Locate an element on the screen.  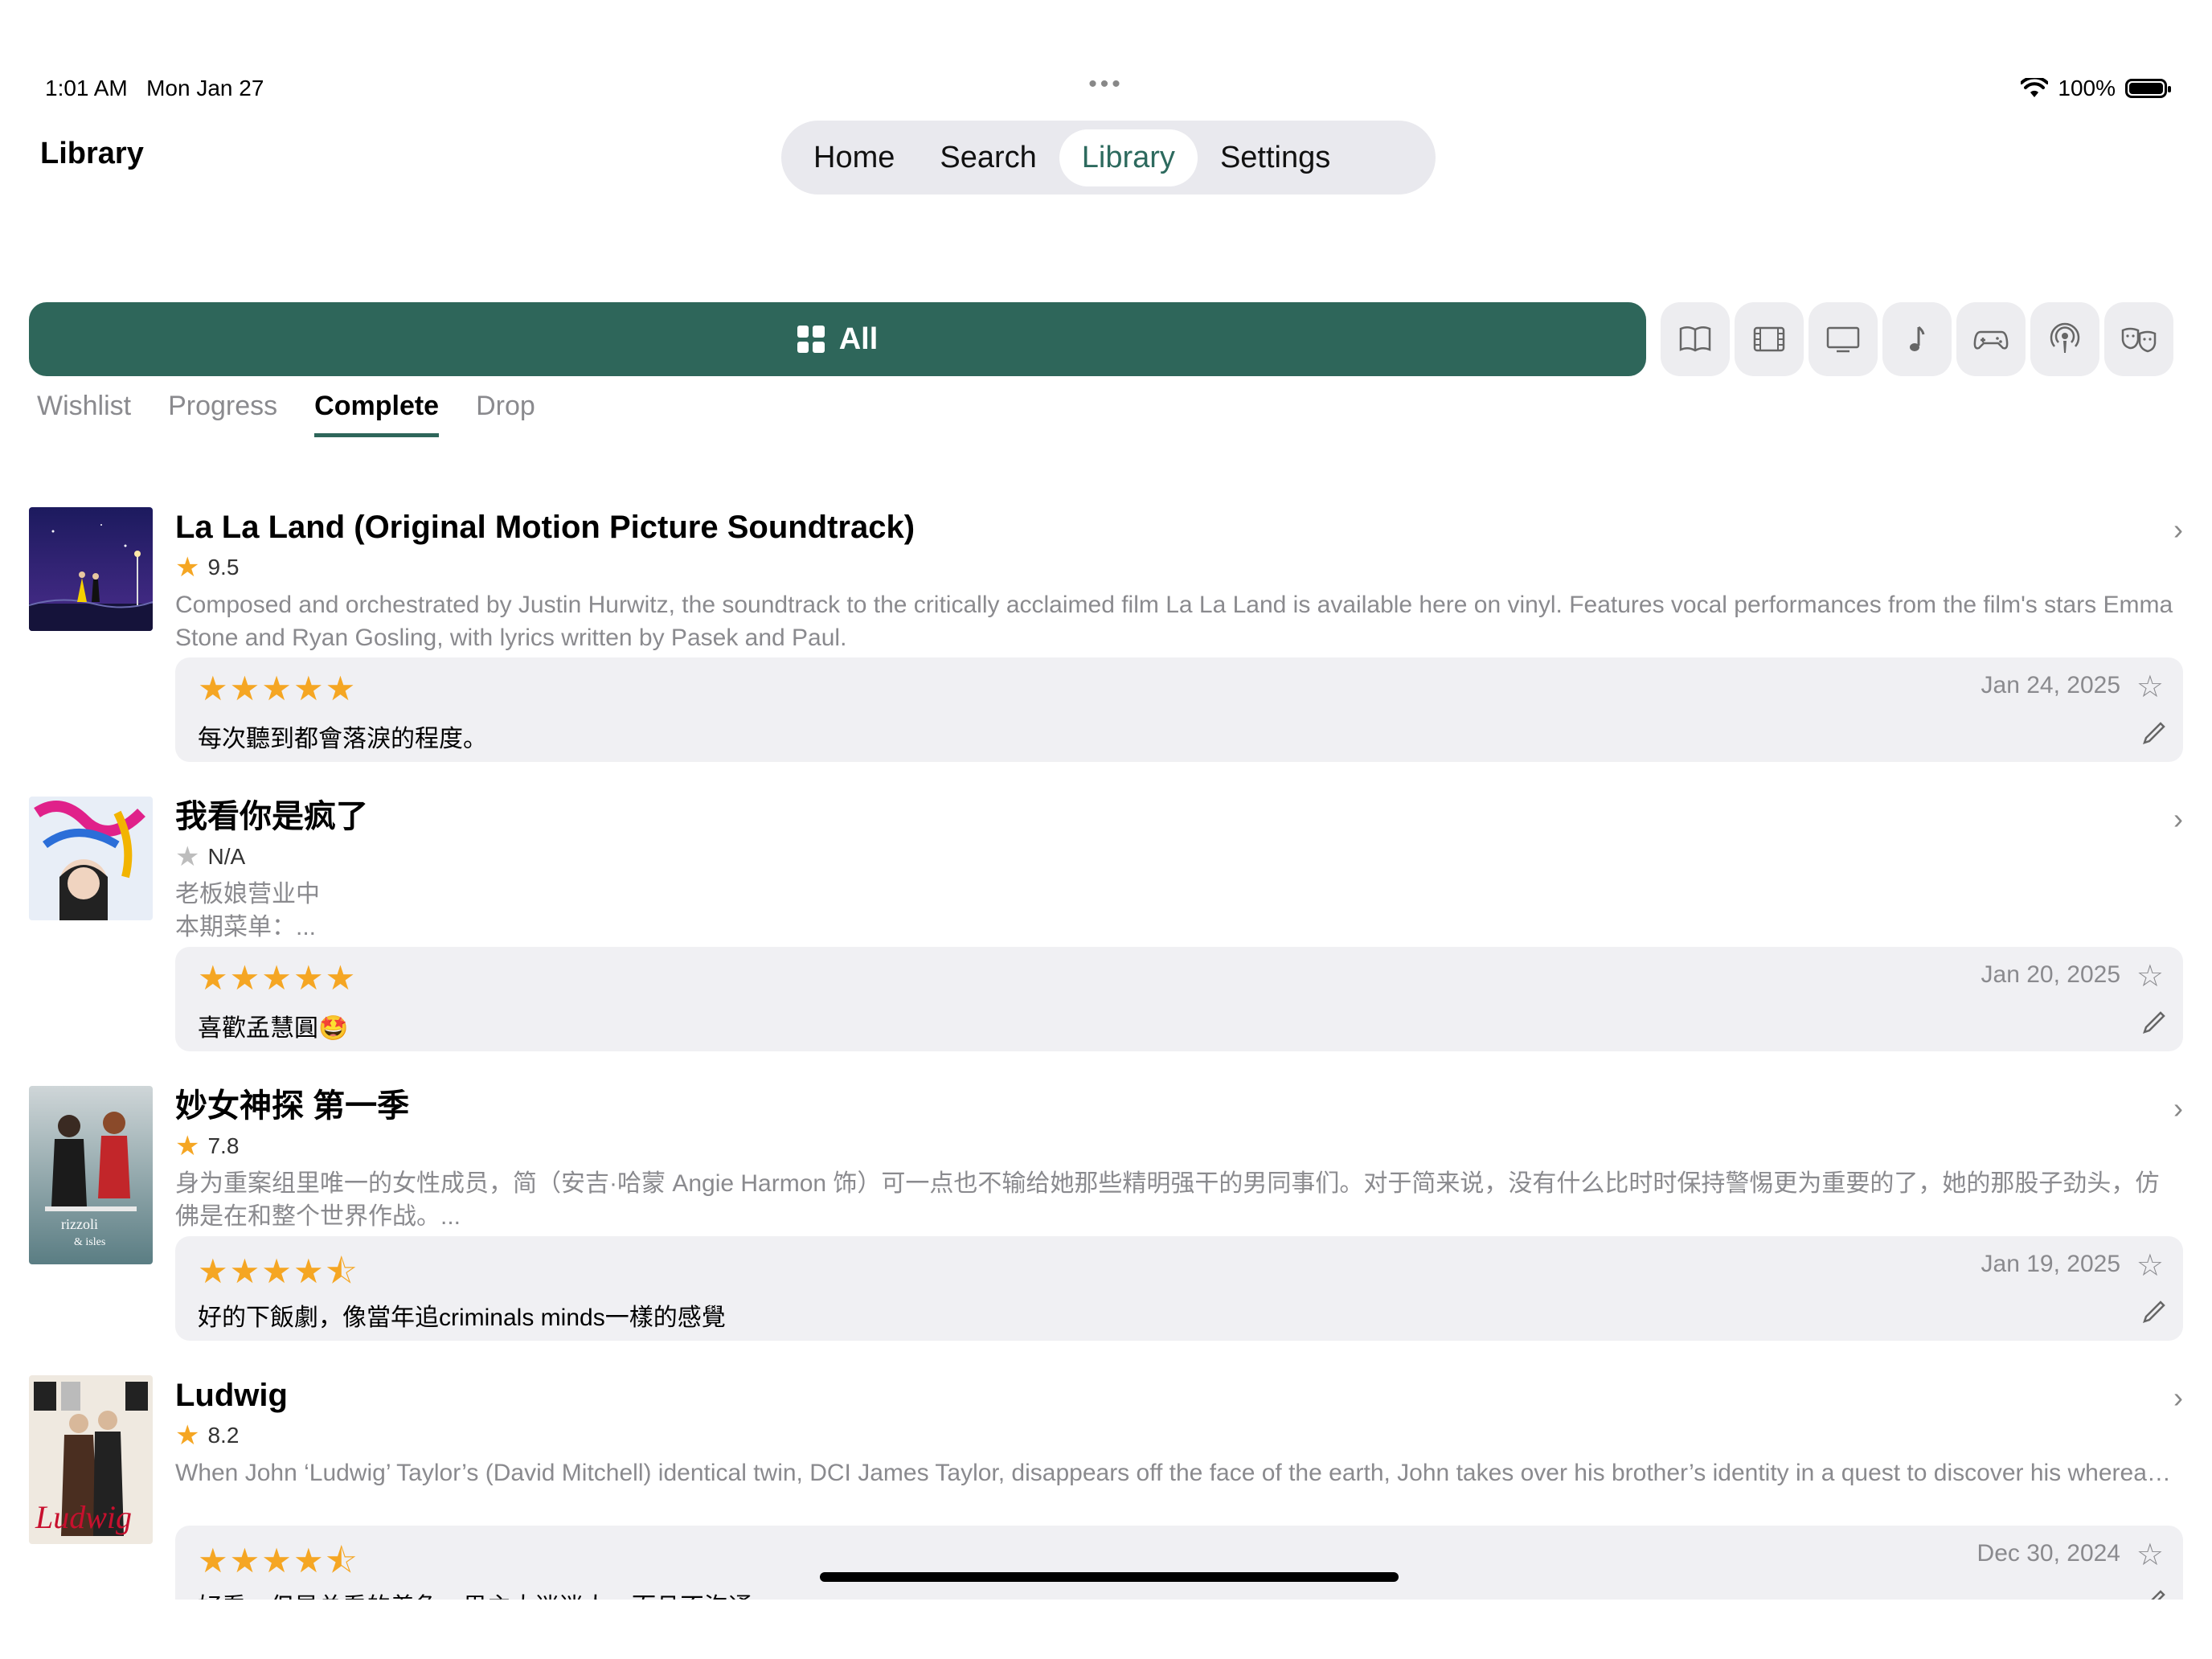
item-score: ★ N/A is located at coordinates (211, 857).